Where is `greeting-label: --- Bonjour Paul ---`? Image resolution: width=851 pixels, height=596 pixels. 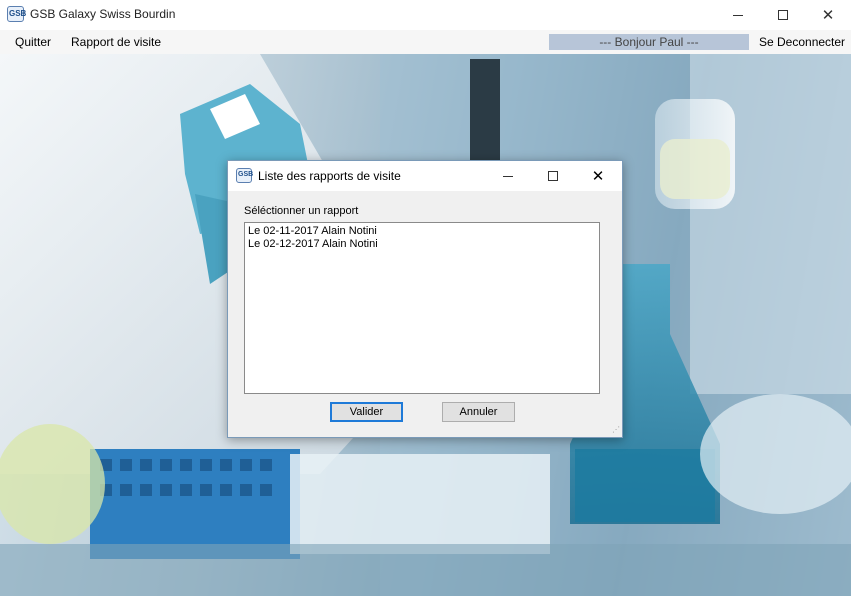
greeting-label: --- Bonjour Paul --- is located at coordinates (649, 42).